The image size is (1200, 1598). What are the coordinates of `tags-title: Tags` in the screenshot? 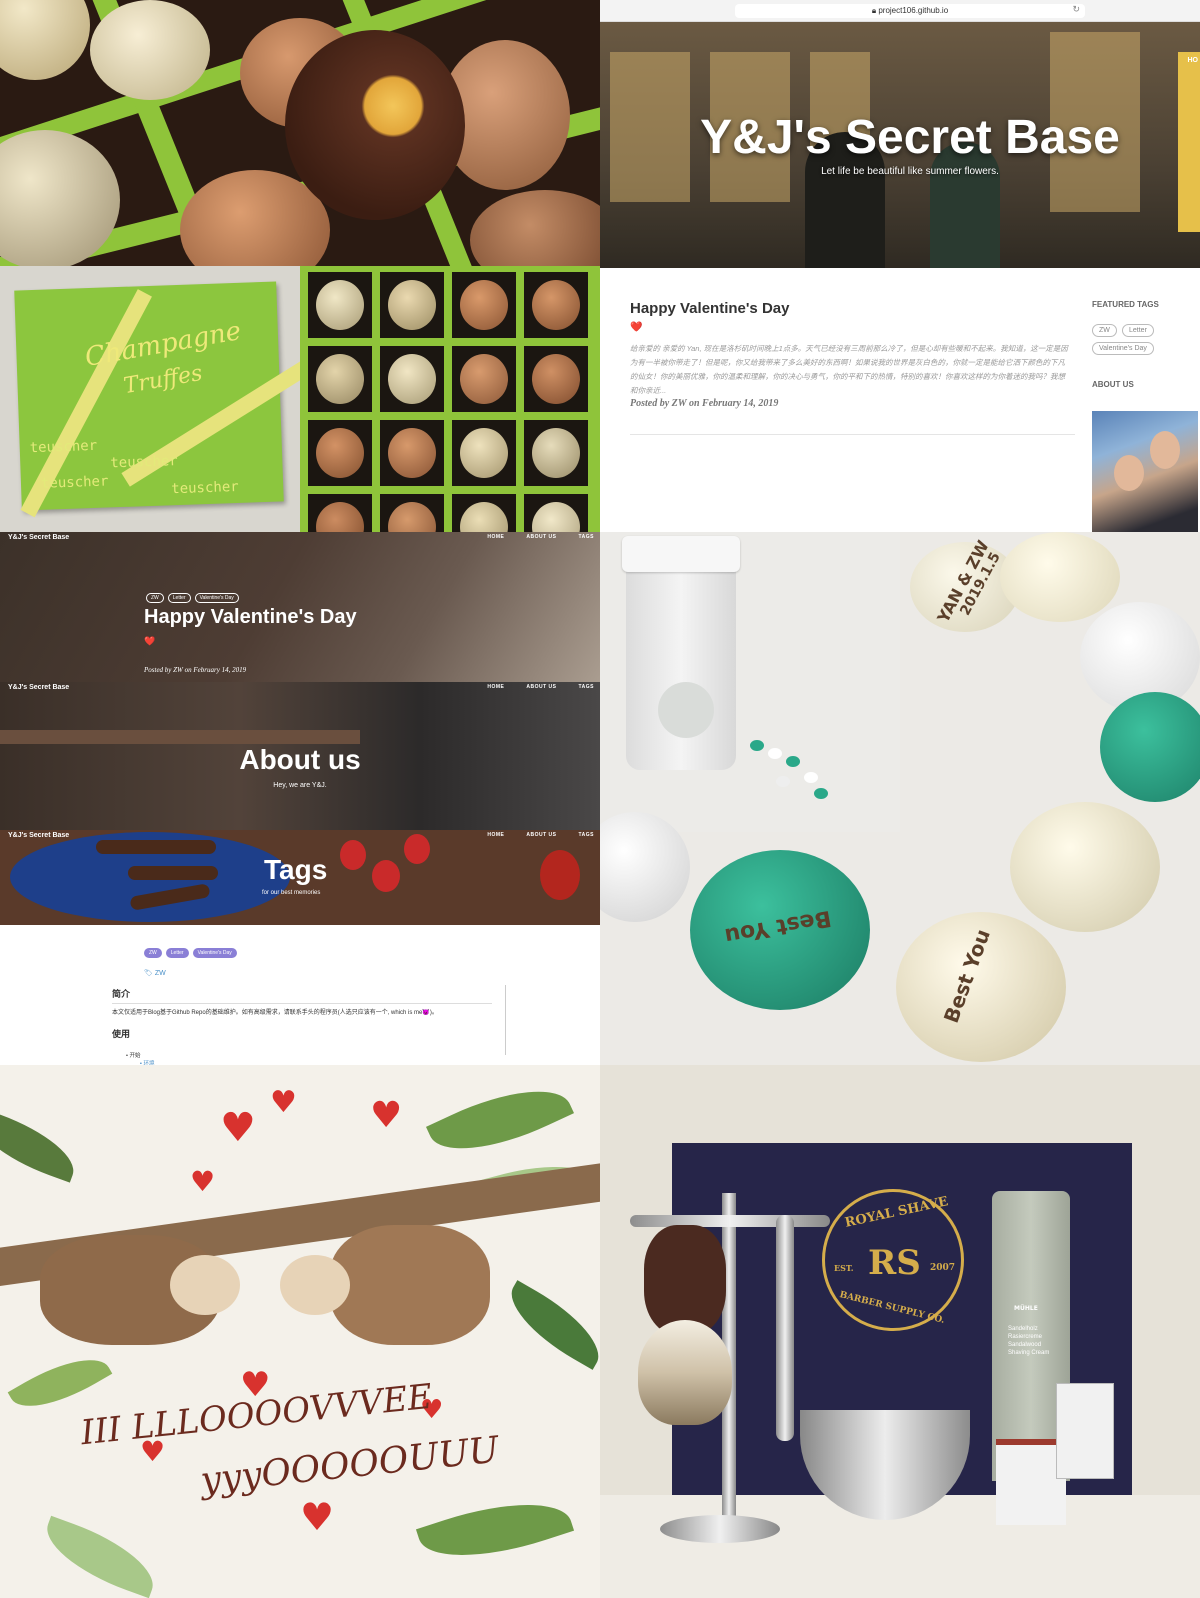 It's located at (296, 869).